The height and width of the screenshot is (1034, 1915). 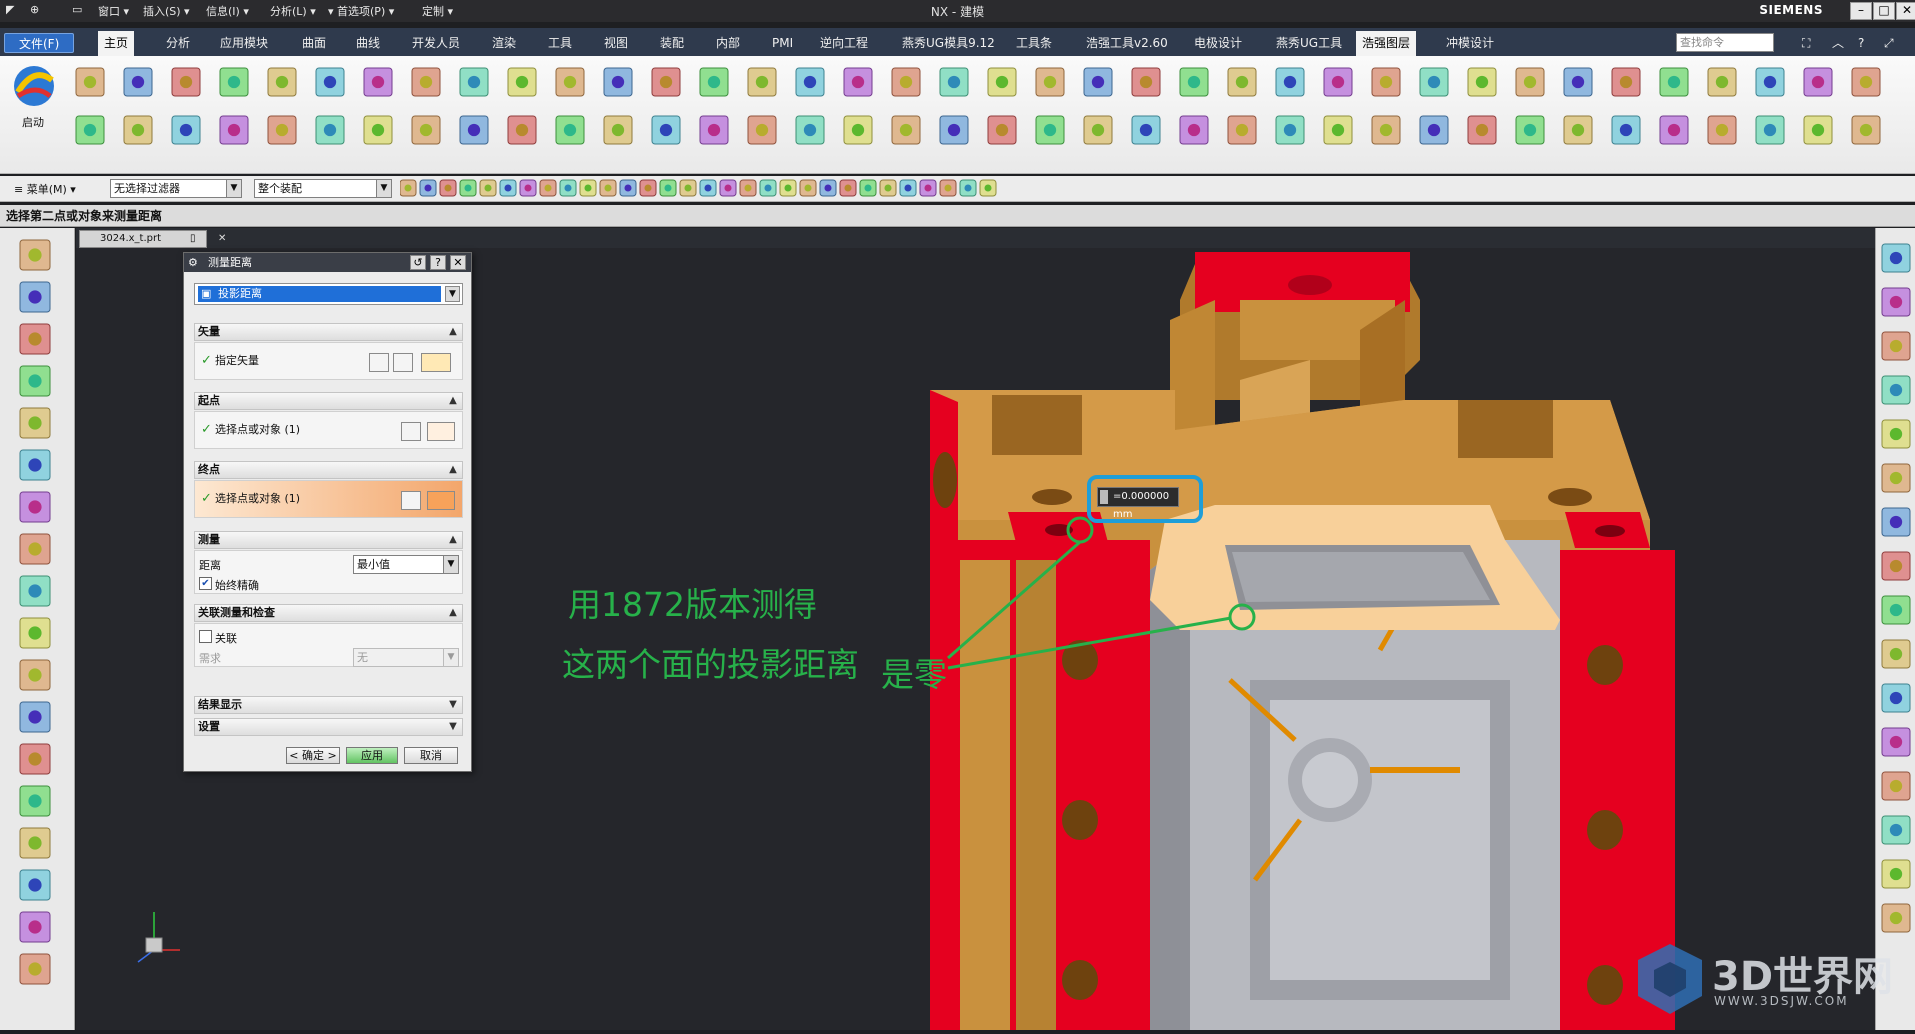 What do you see at coordinates (193, 239) in the screenshot?
I see `pin-icon: ▯` at bounding box center [193, 239].